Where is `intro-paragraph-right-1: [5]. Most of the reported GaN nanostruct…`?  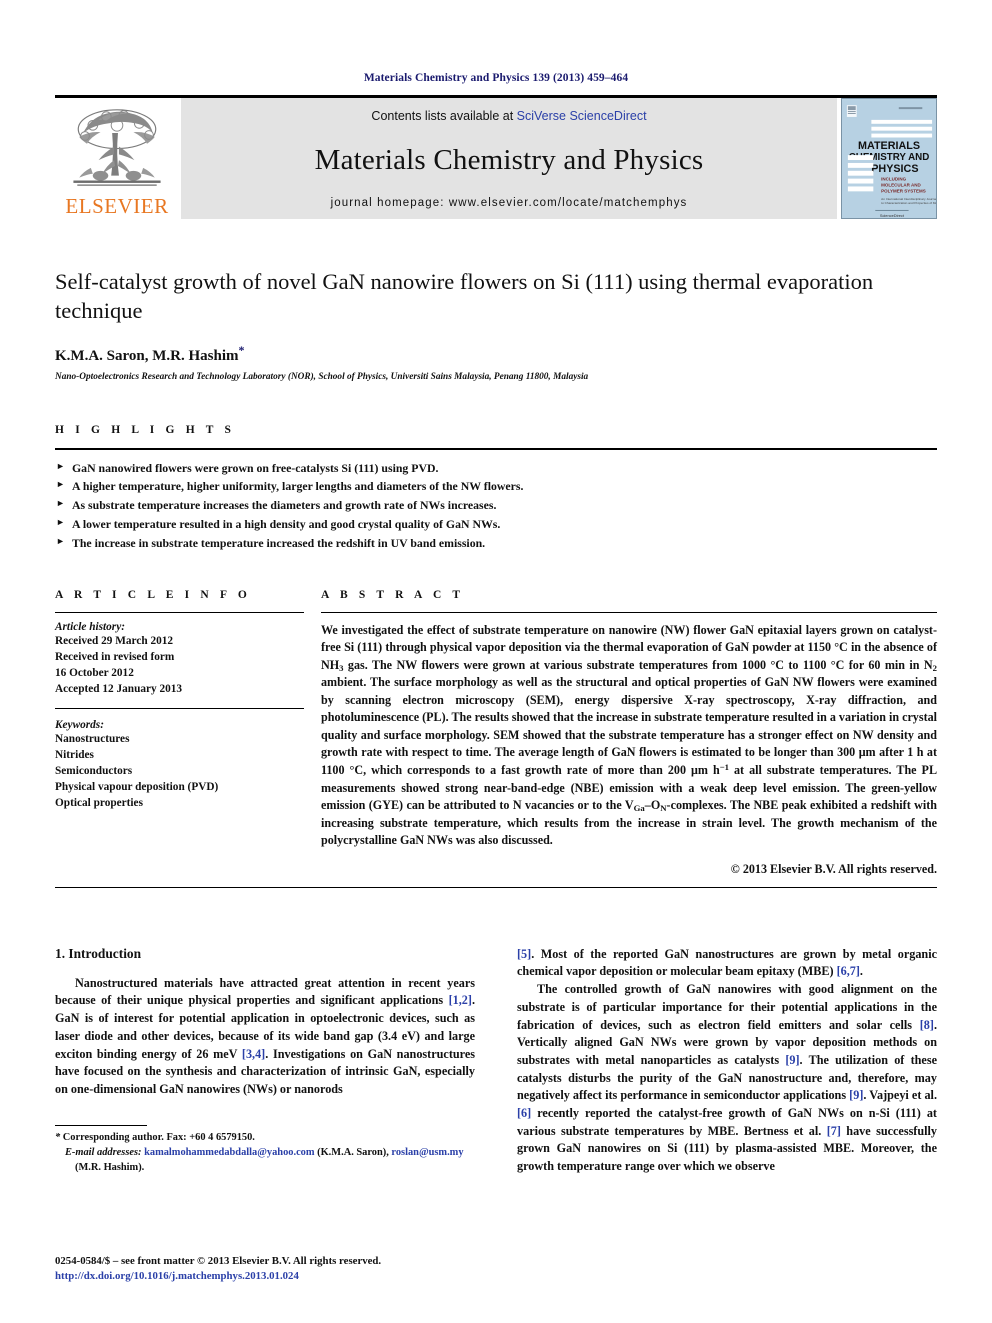 intro-paragraph-right-1: [5]. Most of the reported GaN nanostruct… is located at coordinates (727, 962).